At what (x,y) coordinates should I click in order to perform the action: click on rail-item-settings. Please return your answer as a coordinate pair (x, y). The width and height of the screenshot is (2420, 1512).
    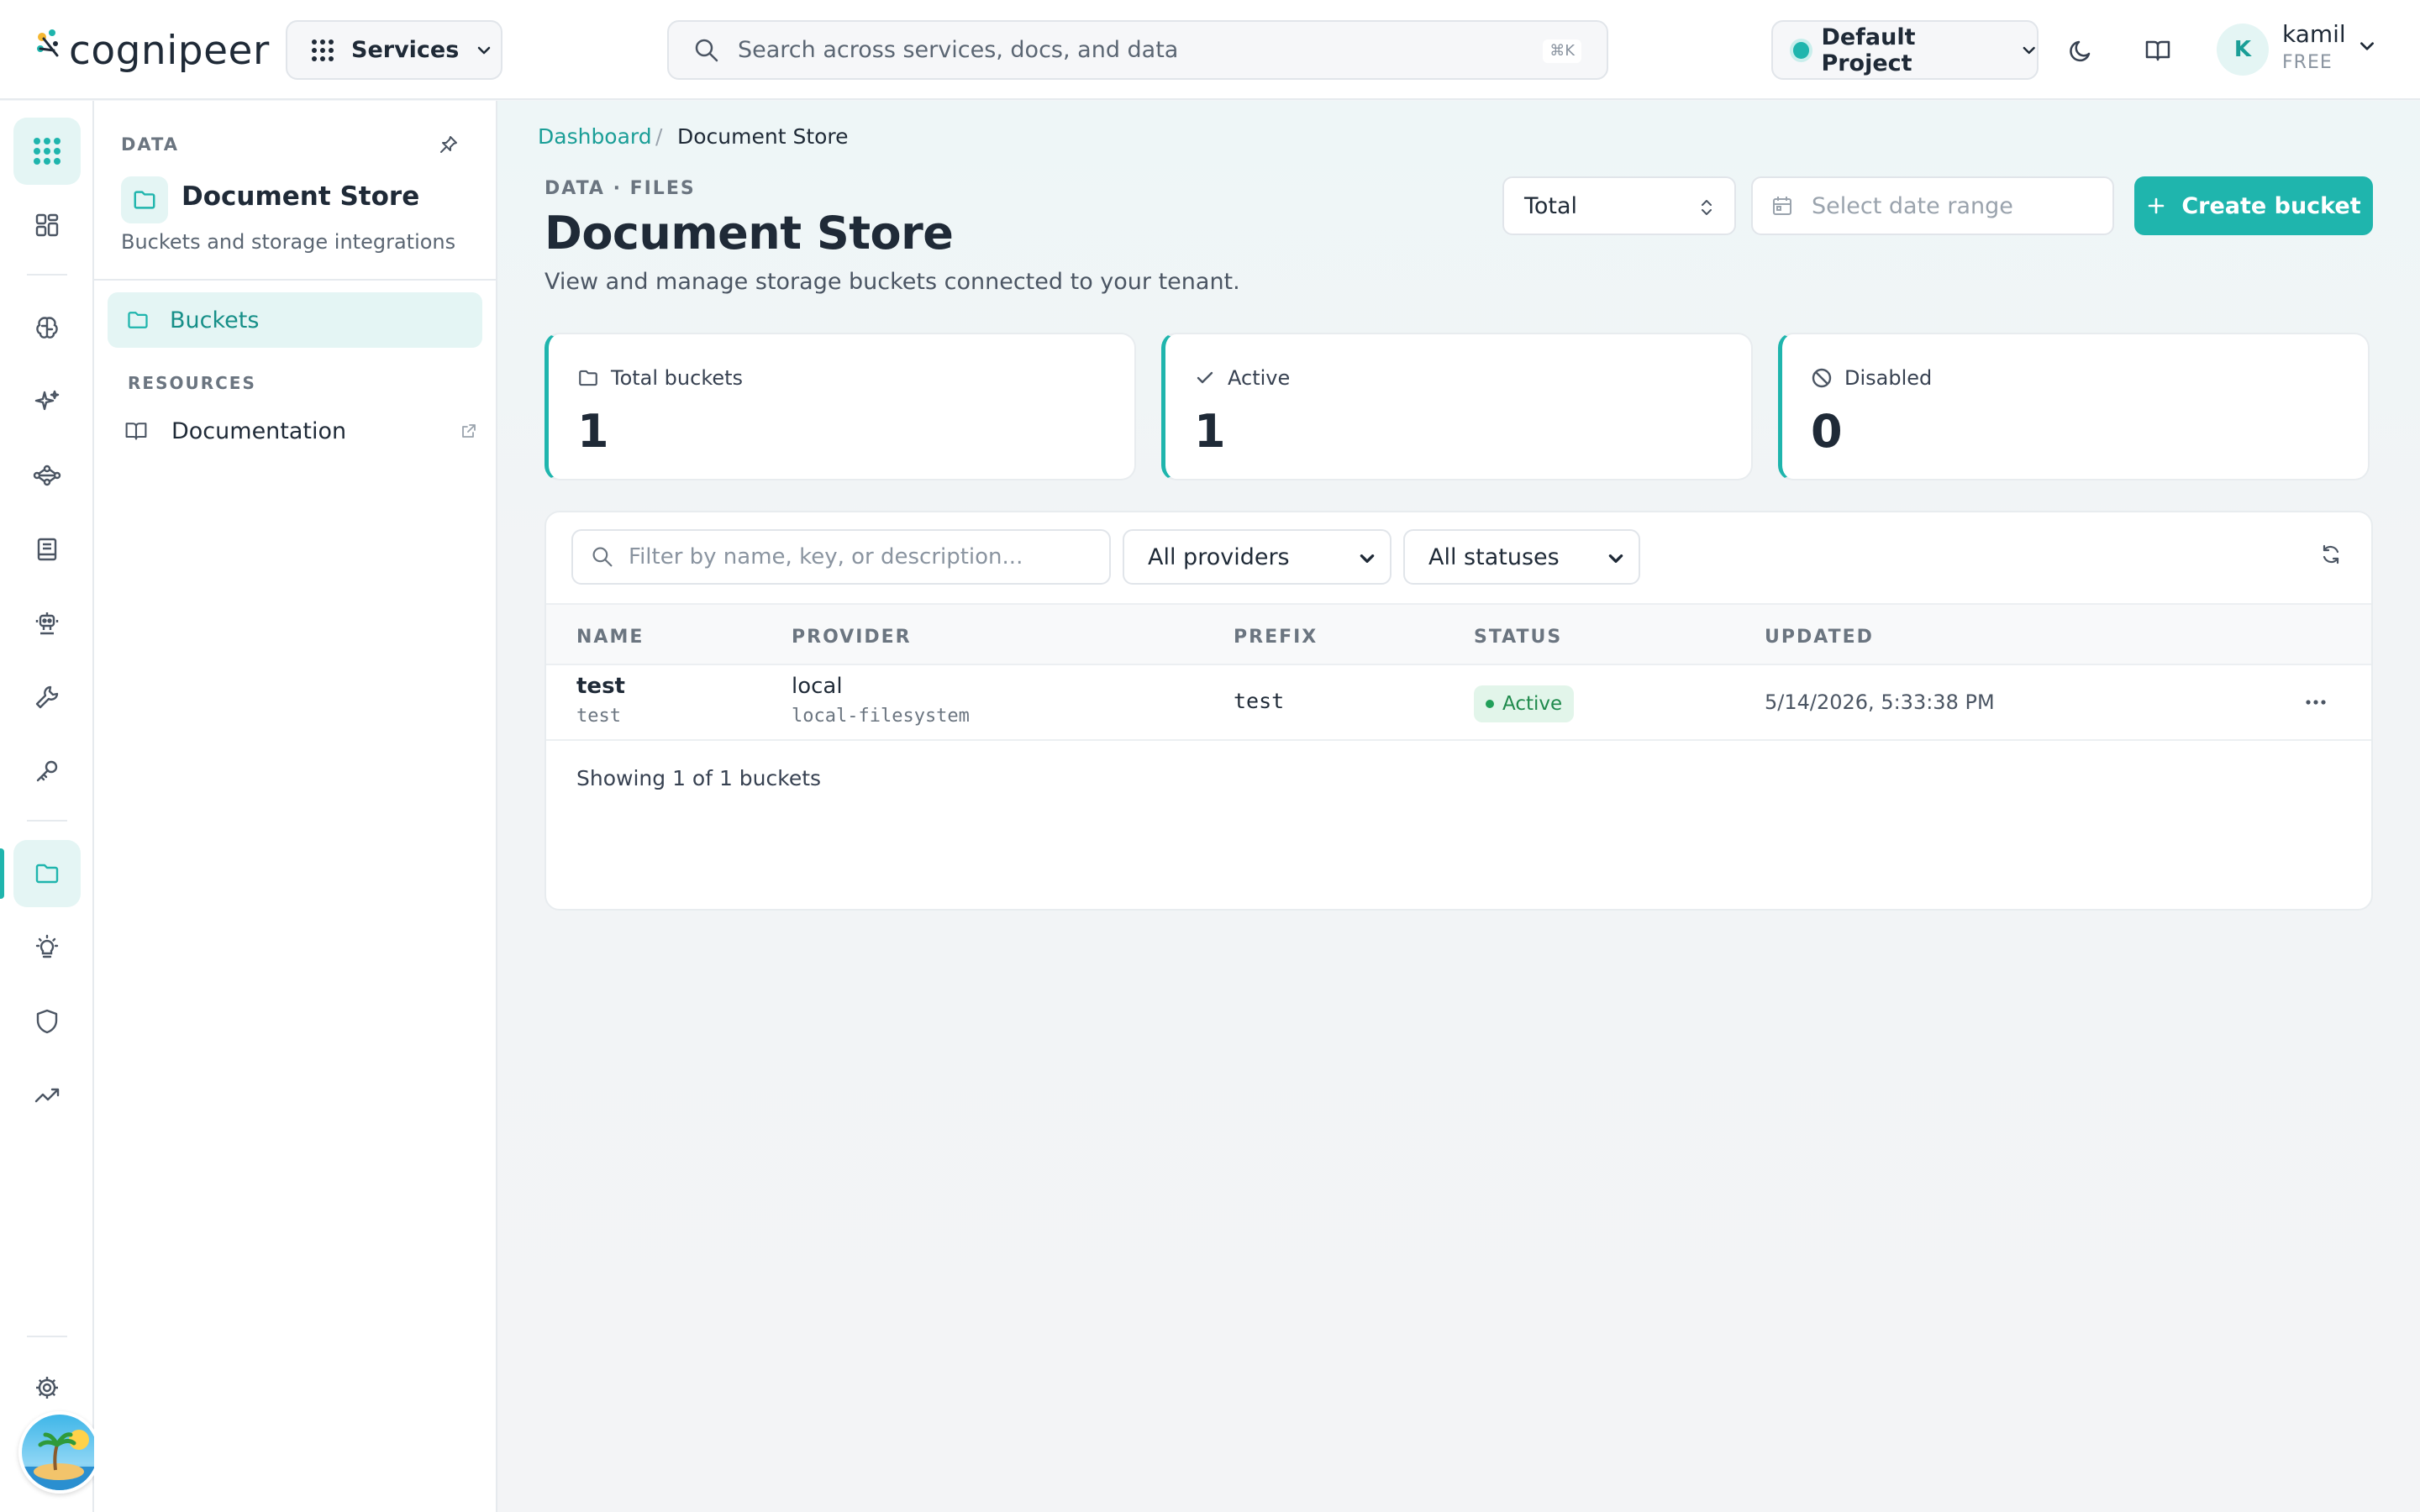
    Looking at the image, I should click on (47, 1387).